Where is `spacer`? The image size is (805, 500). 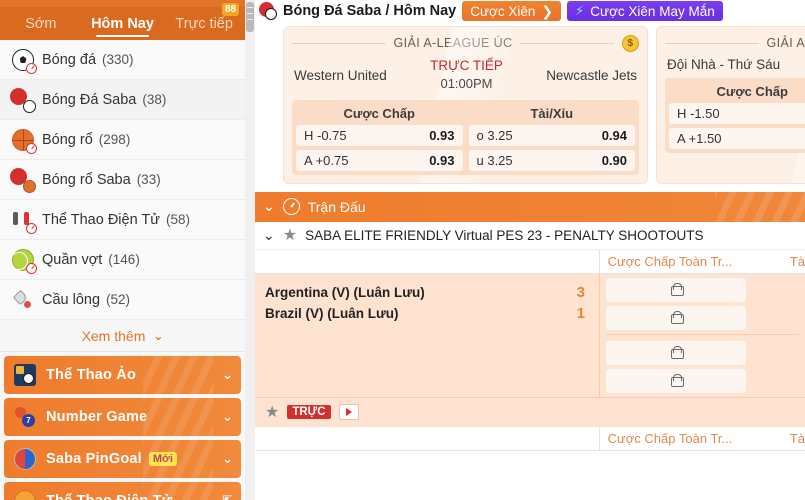 spacer is located at coordinates (427, 261).